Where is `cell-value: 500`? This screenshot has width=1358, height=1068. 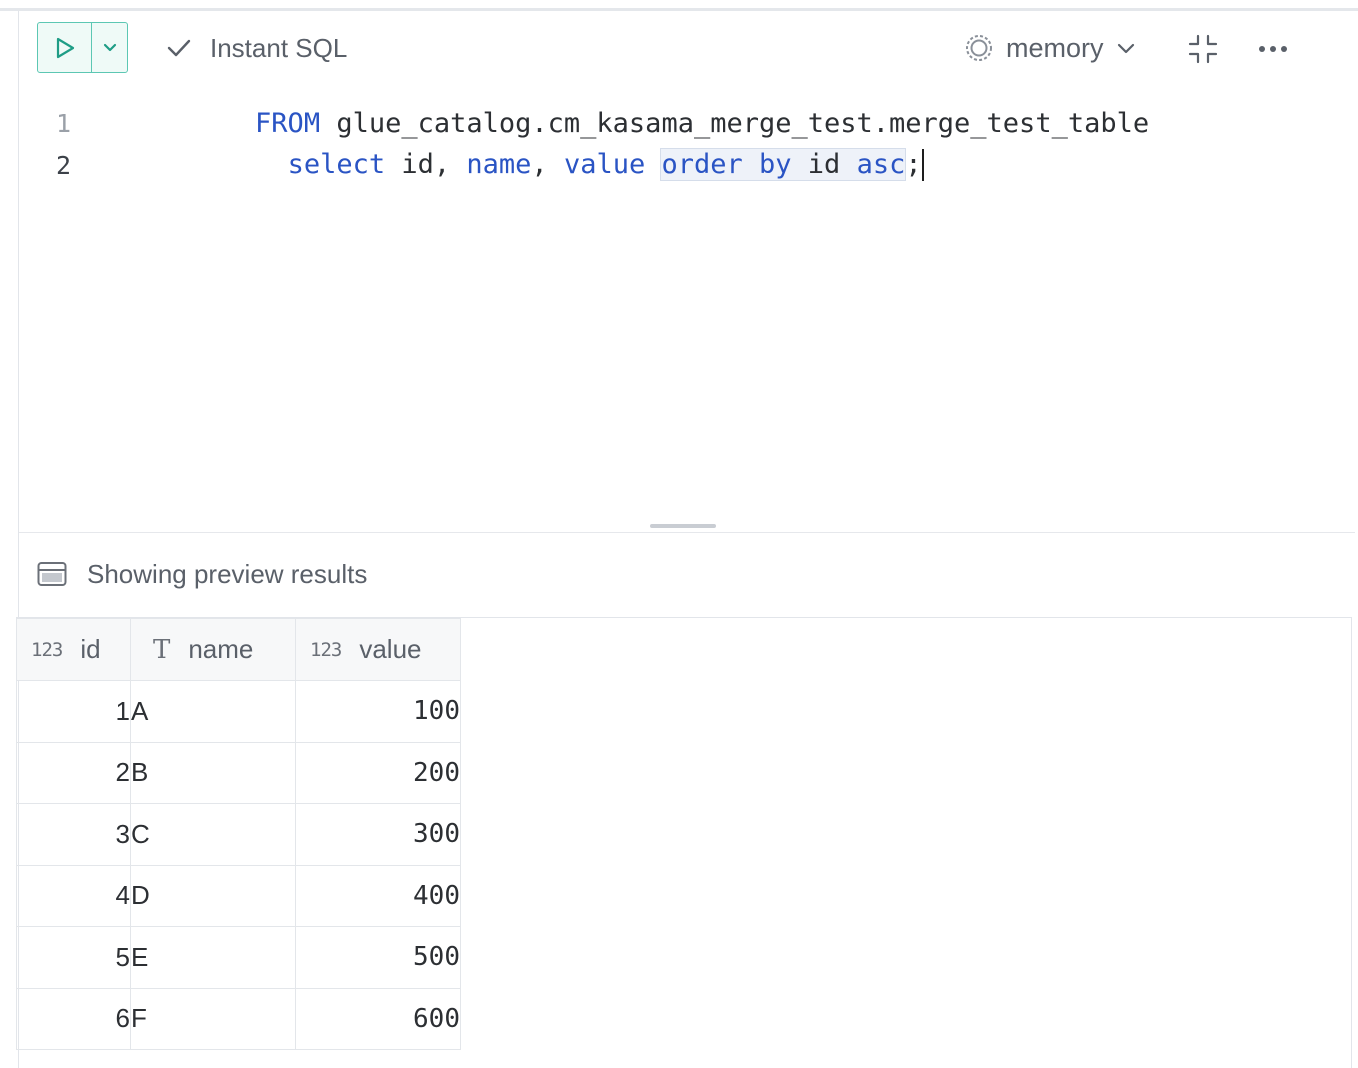
cell-value: 500 is located at coordinates (378, 957).